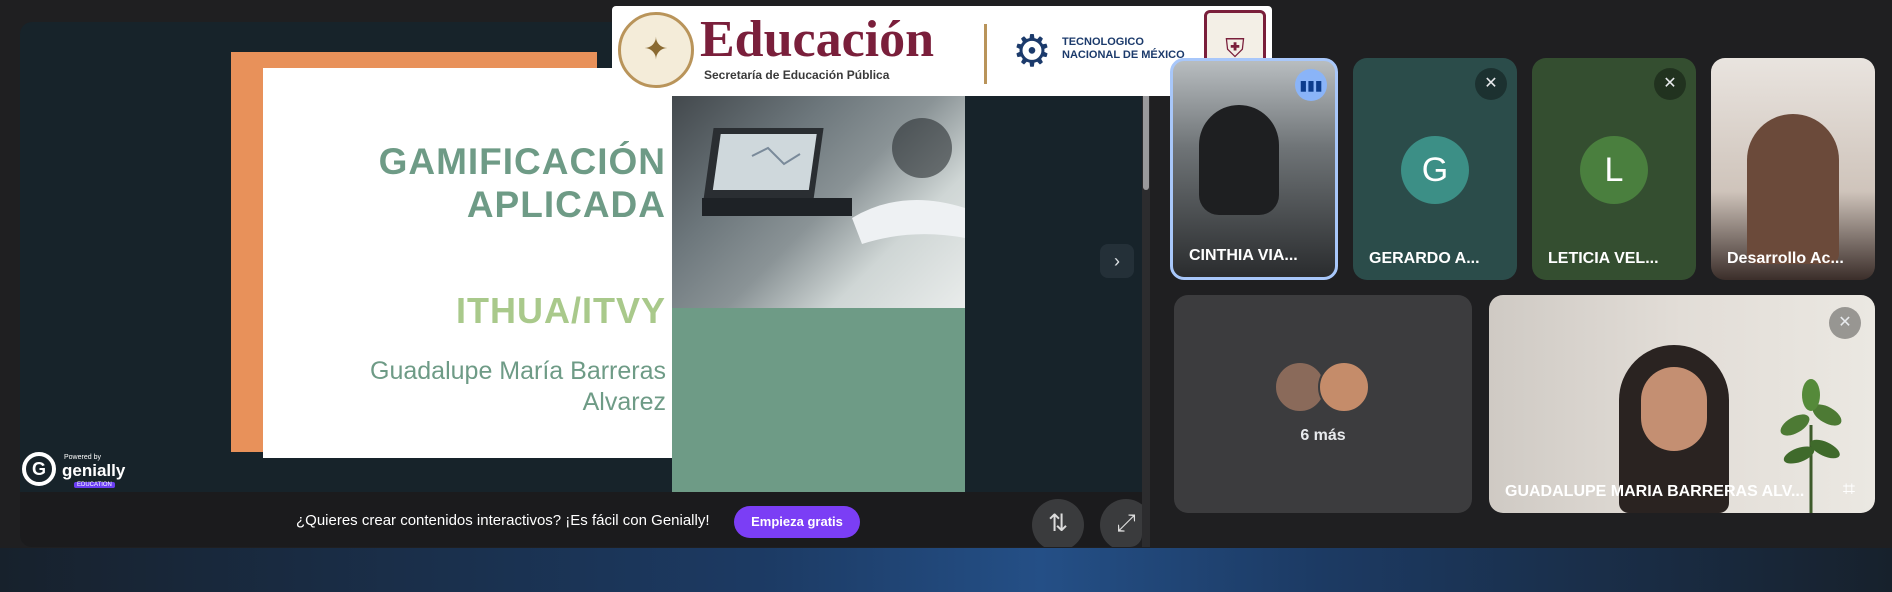  Describe the element at coordinates (82, 457) in the screenshot. I see `genially-powered-label: Powered by` at that location.